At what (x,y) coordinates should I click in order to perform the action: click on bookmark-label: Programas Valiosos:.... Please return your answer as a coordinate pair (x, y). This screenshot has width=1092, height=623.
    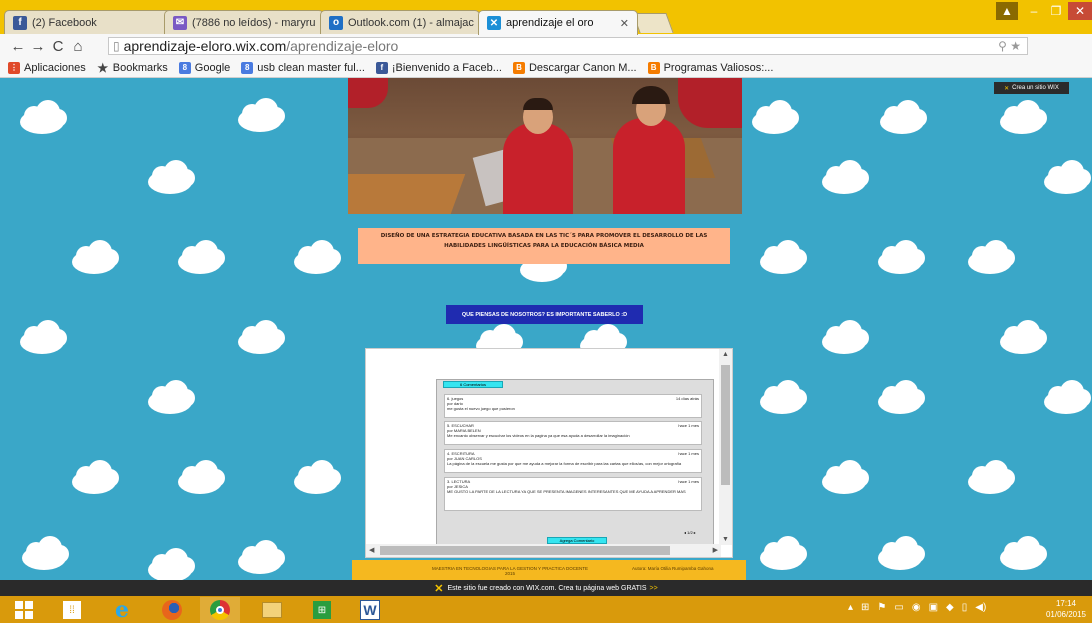
    Looking at the image, I should click on (718, 67).